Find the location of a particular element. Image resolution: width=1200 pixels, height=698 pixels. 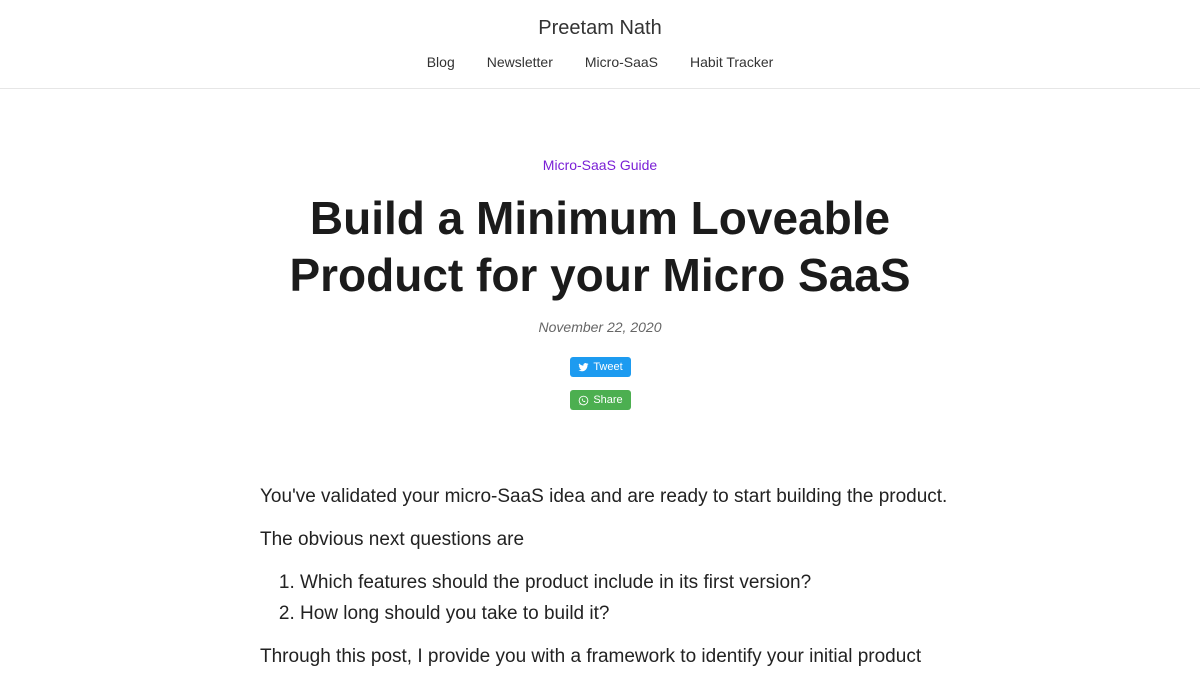

nav-item-habit-tracker: Habit Tracker is located at coordinates (731, 62).